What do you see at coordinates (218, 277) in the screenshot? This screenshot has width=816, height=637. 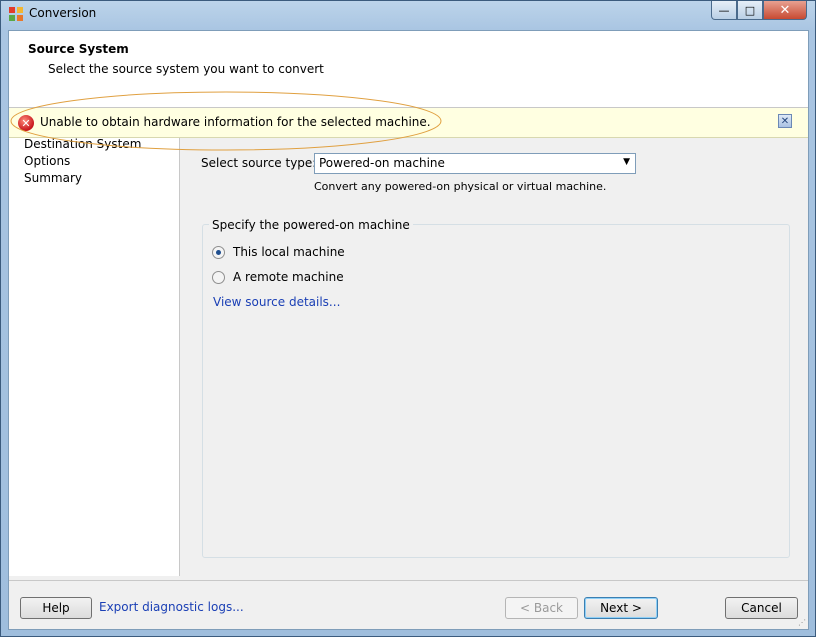 I see `radio-unselected-icon` at bounding box center [218, 277].